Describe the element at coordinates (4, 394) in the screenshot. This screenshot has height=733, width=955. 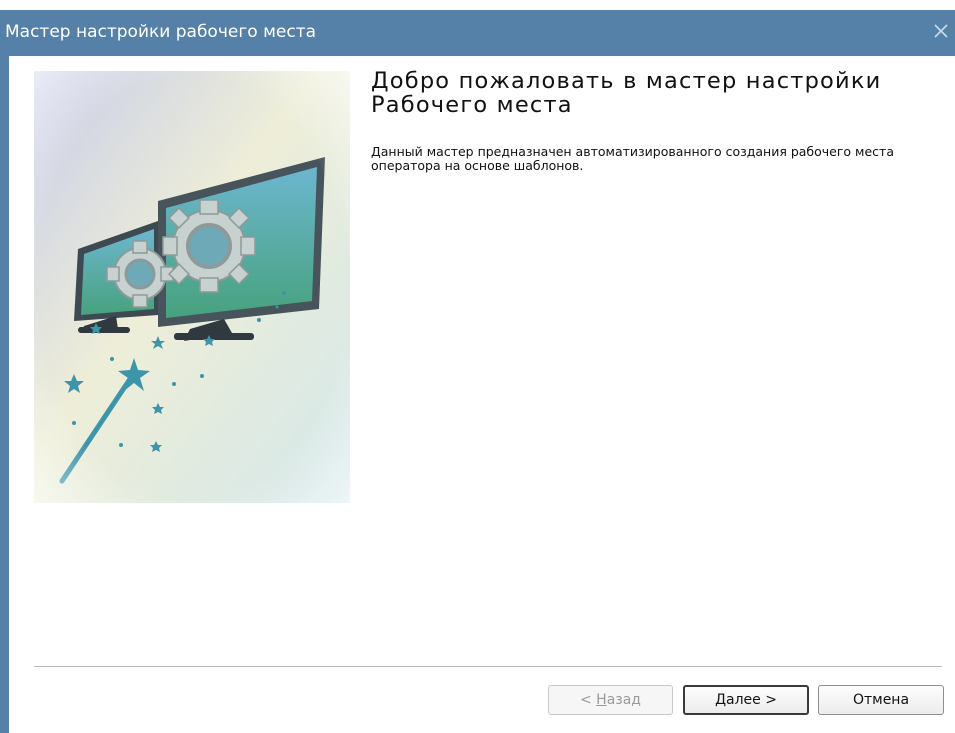
I see `window-frame-left` at that location.